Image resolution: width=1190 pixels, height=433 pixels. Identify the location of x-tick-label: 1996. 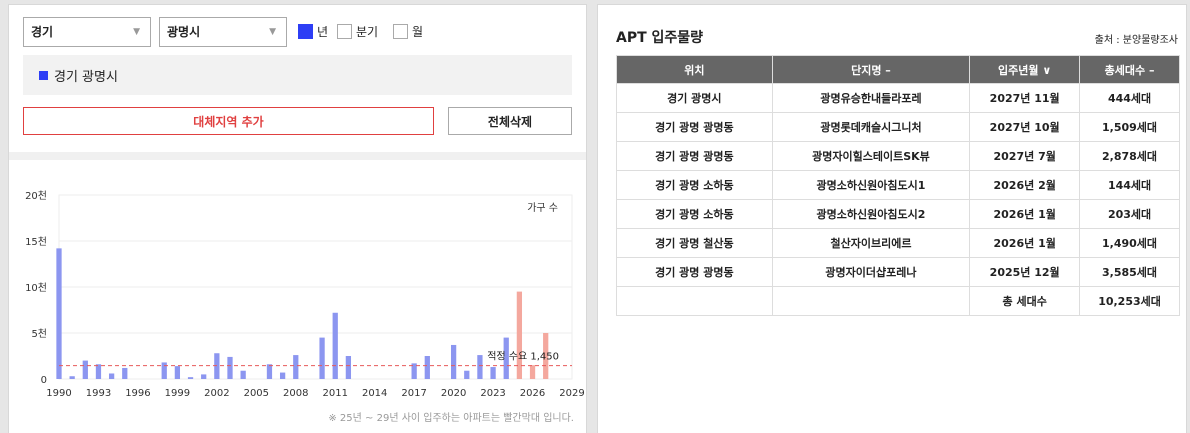
(137, 393).